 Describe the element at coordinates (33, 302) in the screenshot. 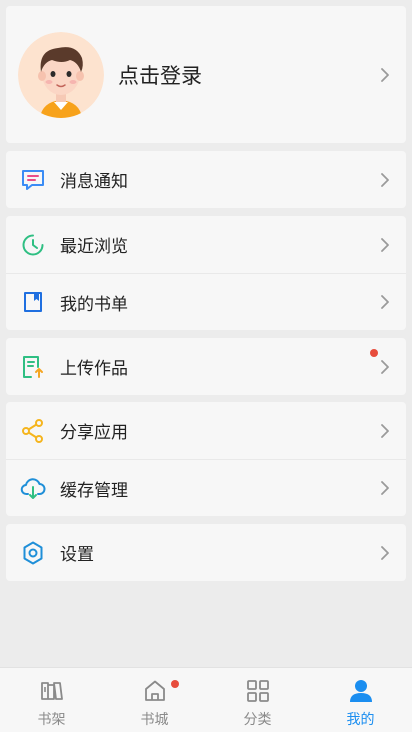

I see `bookmark-icon` at that location.